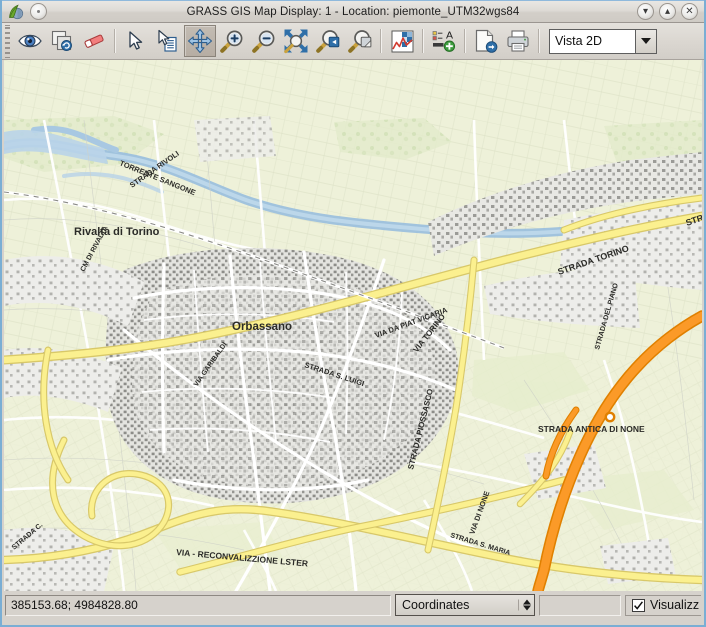 Image resolution: width=706 pixels, height=627 pixels. What do you see at coordinates (444, 41) in the screenshot?
I see `add-map-elements-button: A` at bounding box center [444, 41].